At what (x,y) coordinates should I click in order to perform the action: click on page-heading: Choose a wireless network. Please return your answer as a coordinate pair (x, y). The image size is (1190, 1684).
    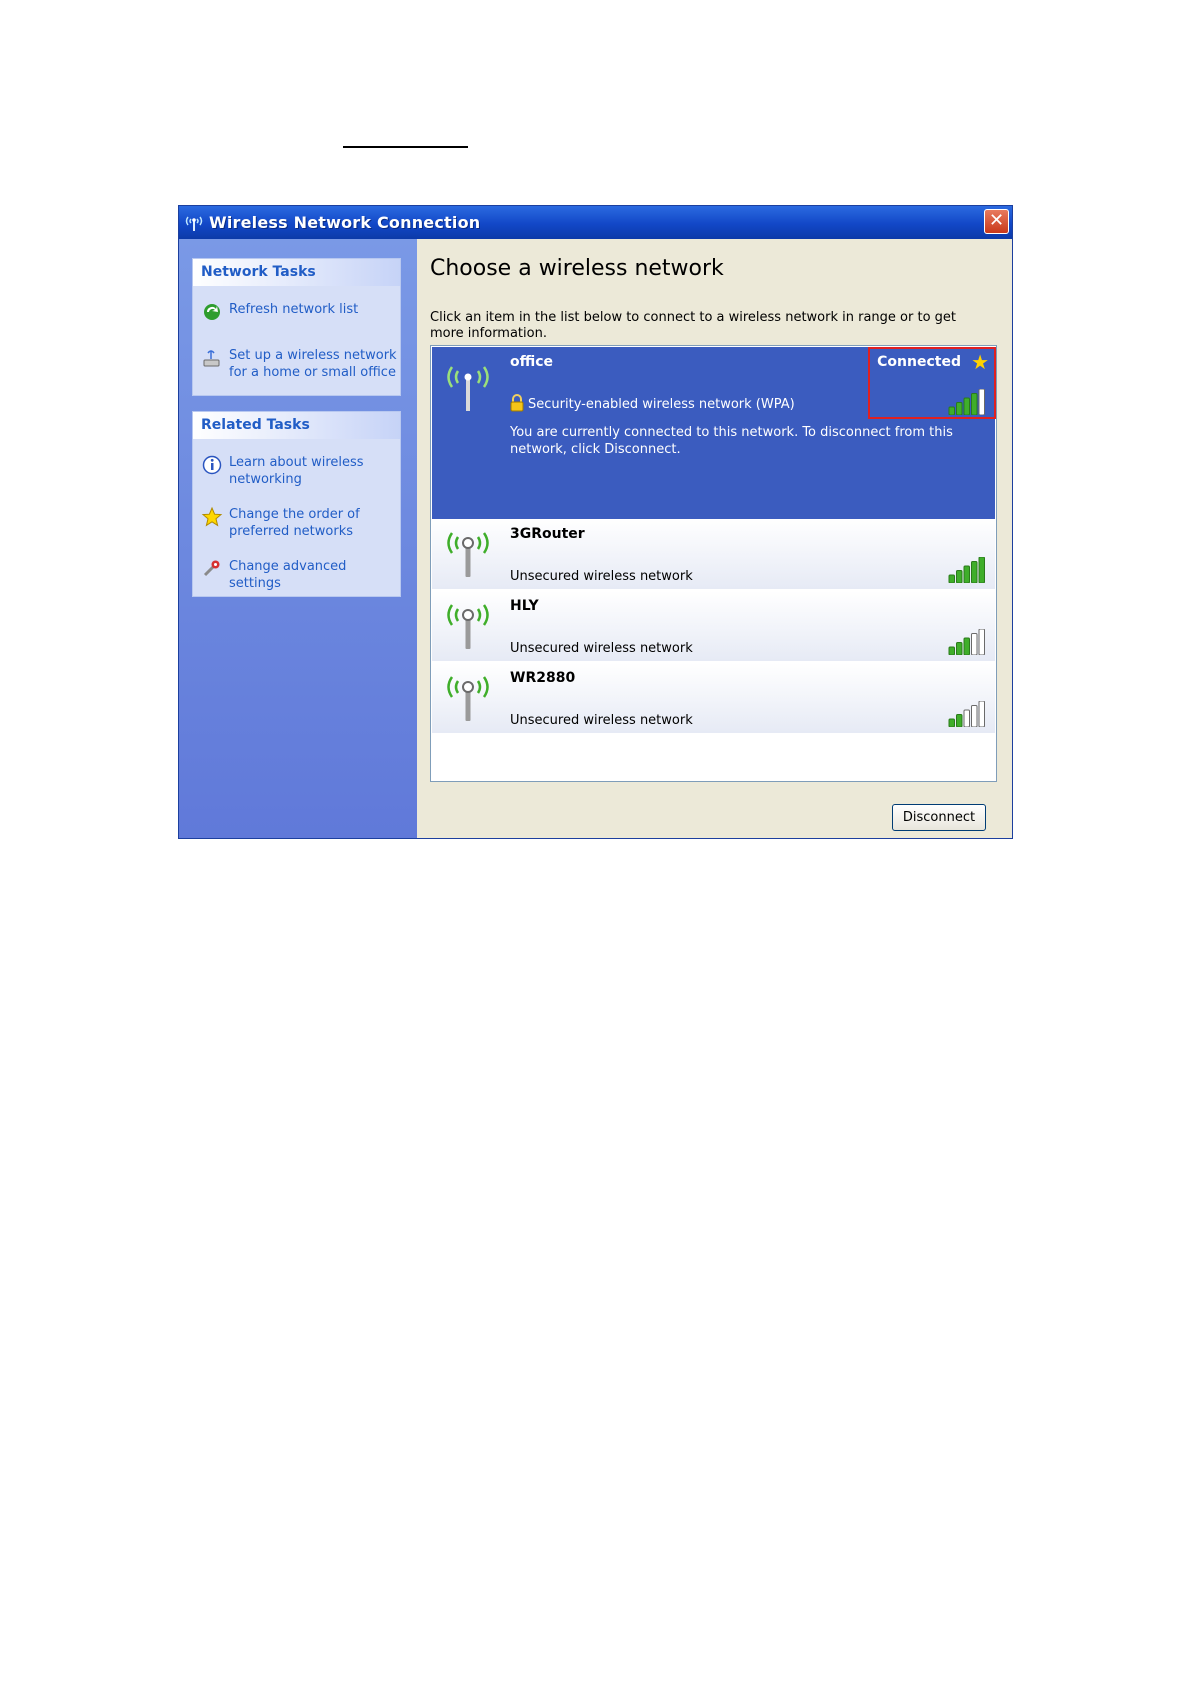
    Looking at the image, I should click on (577, 268).